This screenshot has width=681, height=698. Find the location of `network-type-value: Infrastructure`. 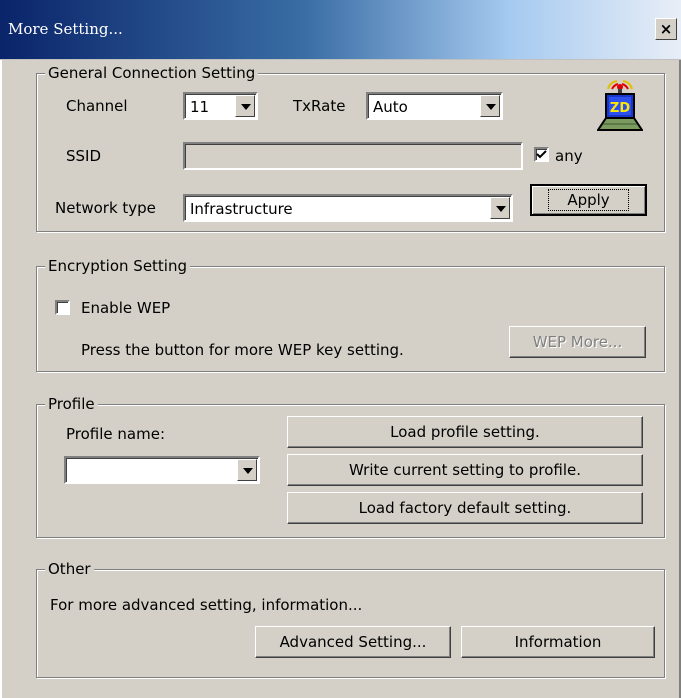

network-type-value: Infrastructure is located at coordinates (241, 209).